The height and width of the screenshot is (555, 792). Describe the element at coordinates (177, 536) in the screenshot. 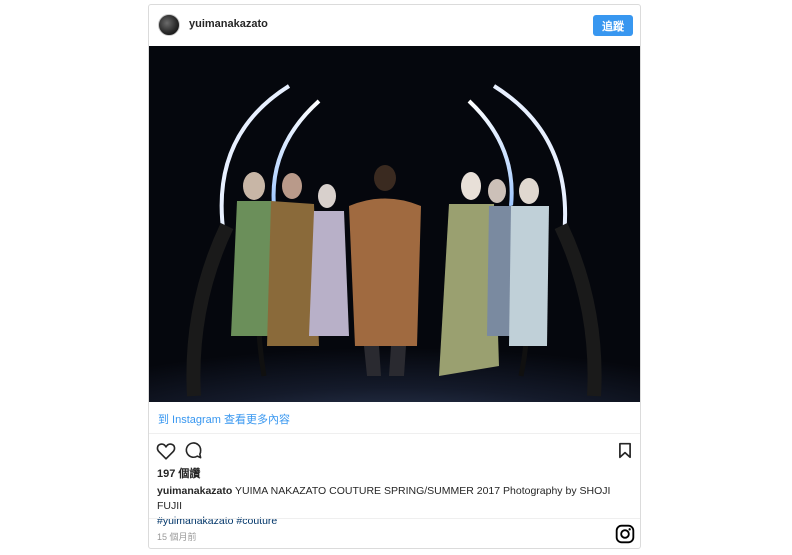

I see `post-timestamp: 15 個月前` at that location.